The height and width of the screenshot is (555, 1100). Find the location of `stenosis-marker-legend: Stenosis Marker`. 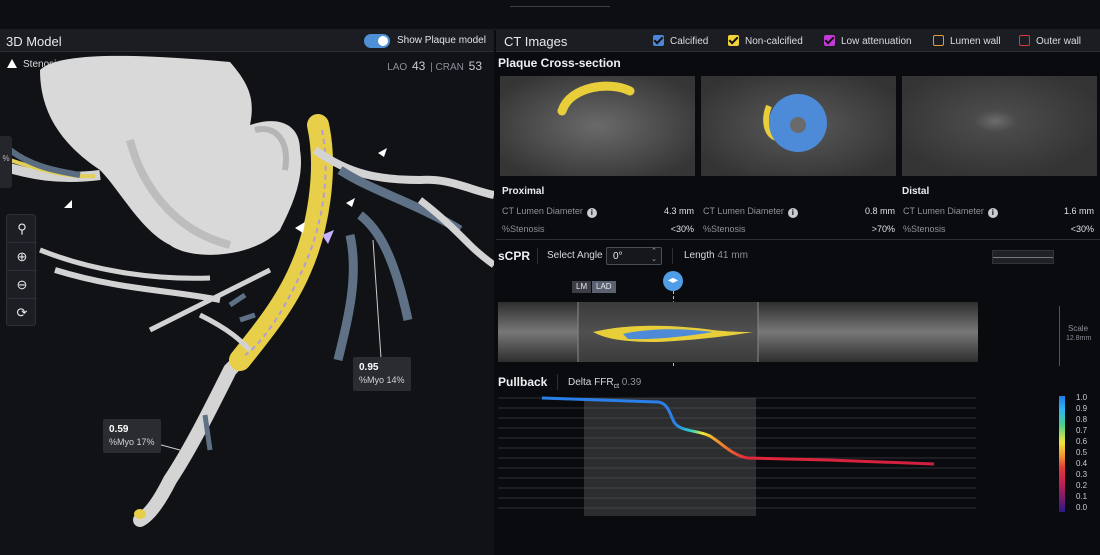

stenosis-marker-legend: Stenosis Marker is located at coordinates (51, 64).